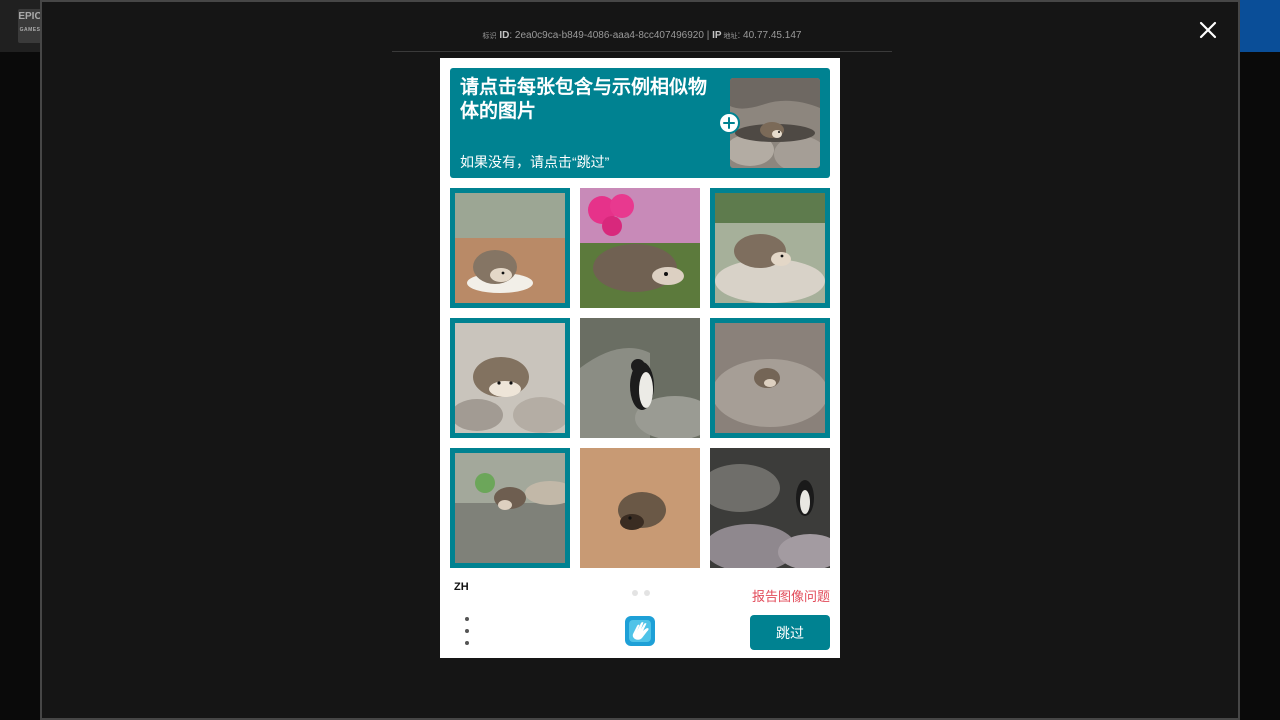 The image size is (1280, 720). Describe the element at coordinates (729, 36) in the screenshot. I see `ip-prefix: 地址` at that location.